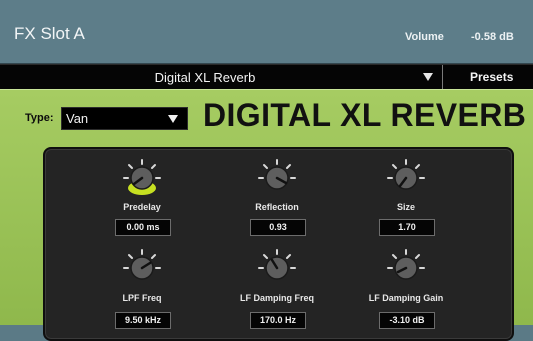 The image size is (533, 341). What do you see at coordinates (277, 207) in the screenshot?
I see `reflection-label: Reflection` at bounding box center [277, 207].